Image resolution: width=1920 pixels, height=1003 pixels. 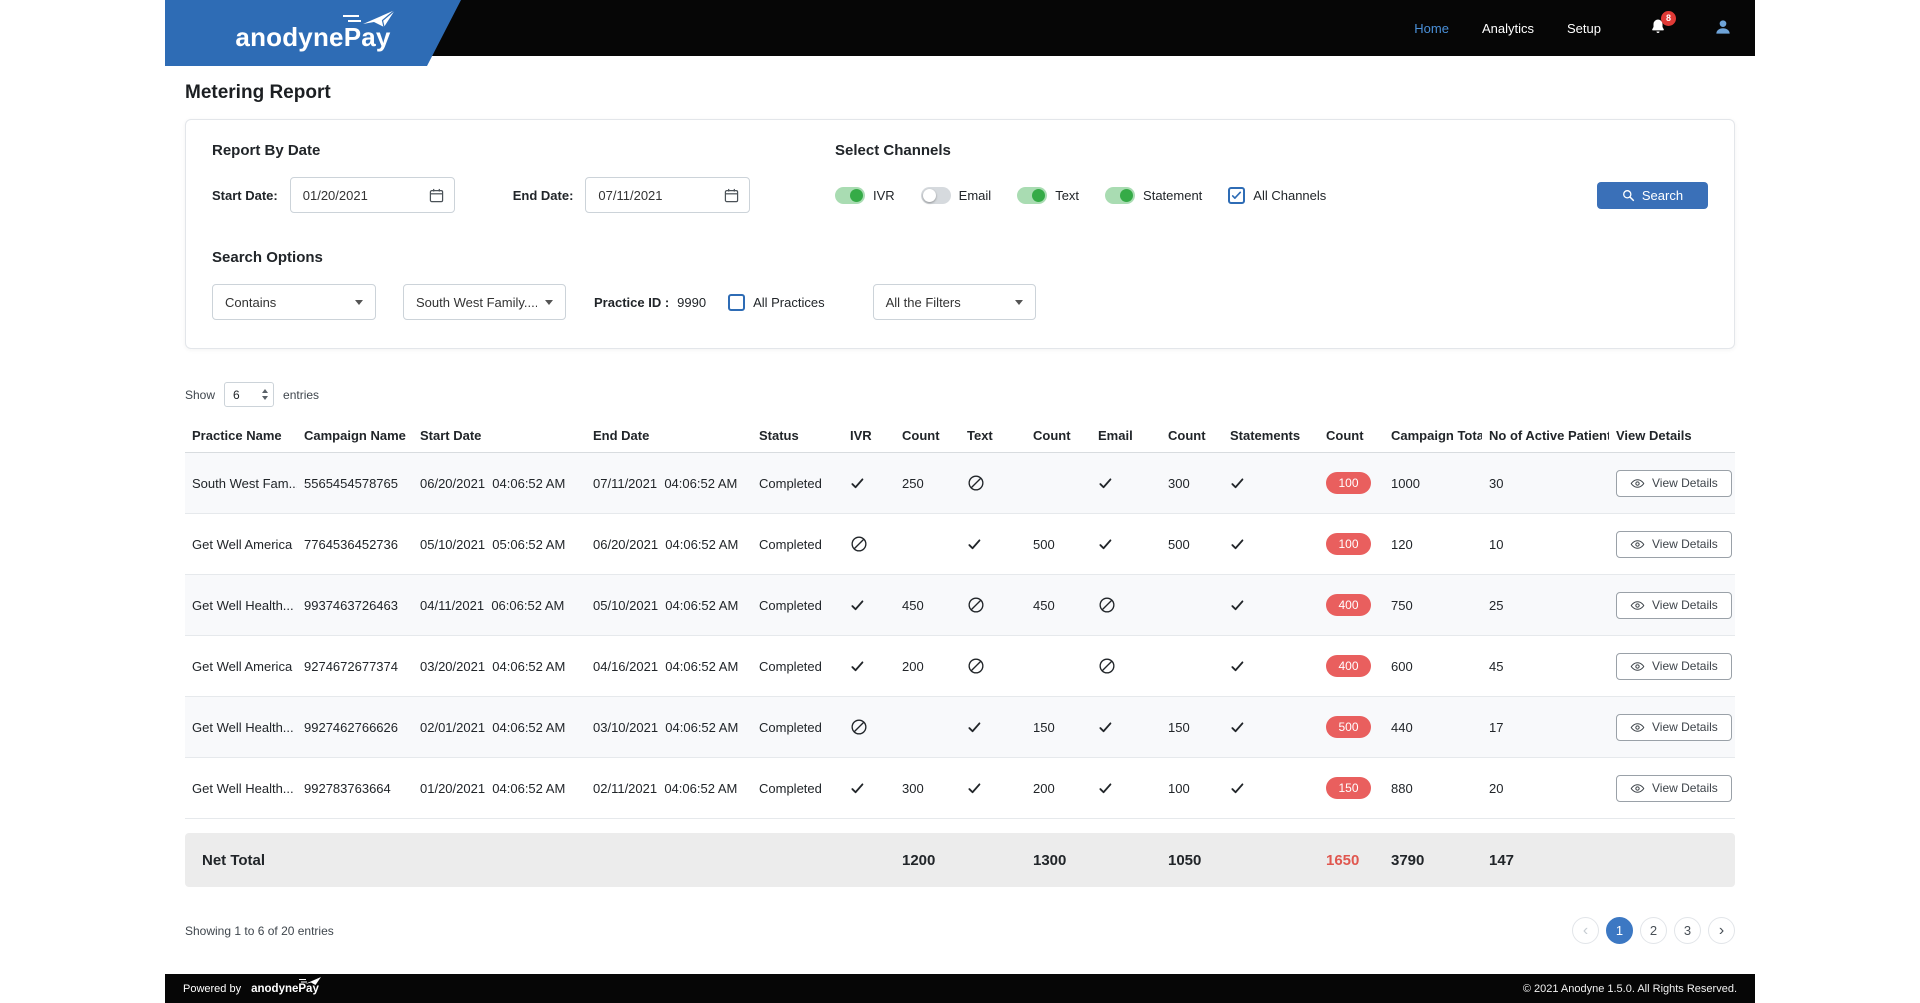 I want to click on all-channels-label: All Channels, so click(x=1290, y=195).